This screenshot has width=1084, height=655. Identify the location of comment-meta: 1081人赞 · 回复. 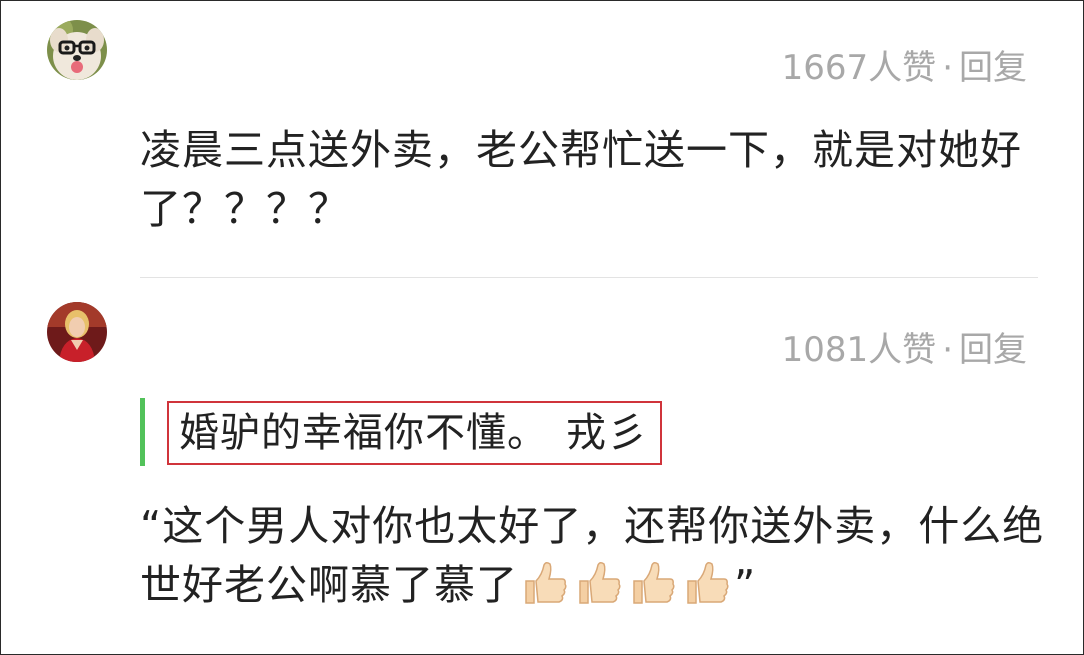
(904, 346).